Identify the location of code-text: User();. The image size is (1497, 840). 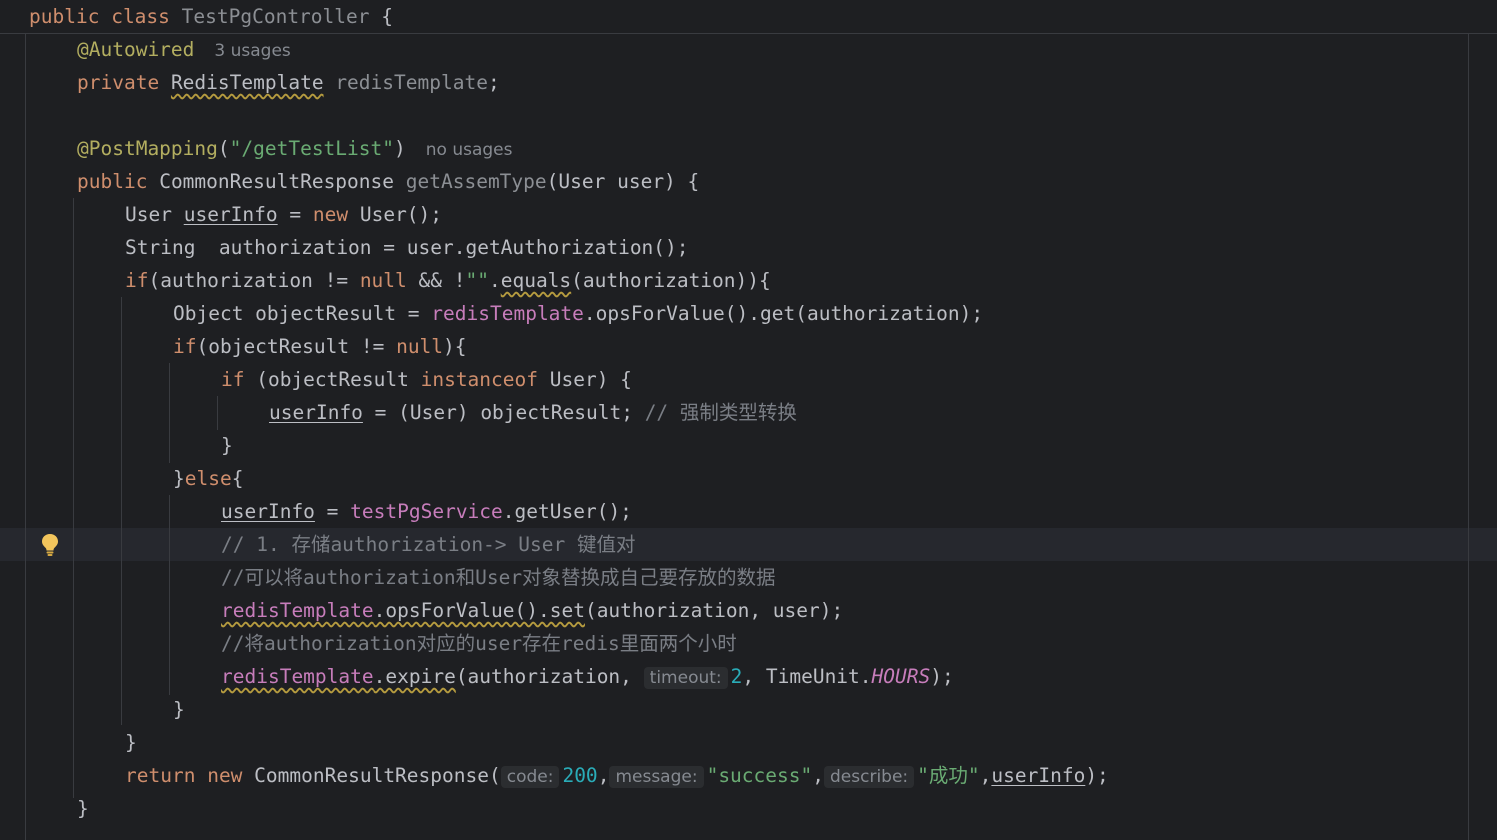
(395, 214).